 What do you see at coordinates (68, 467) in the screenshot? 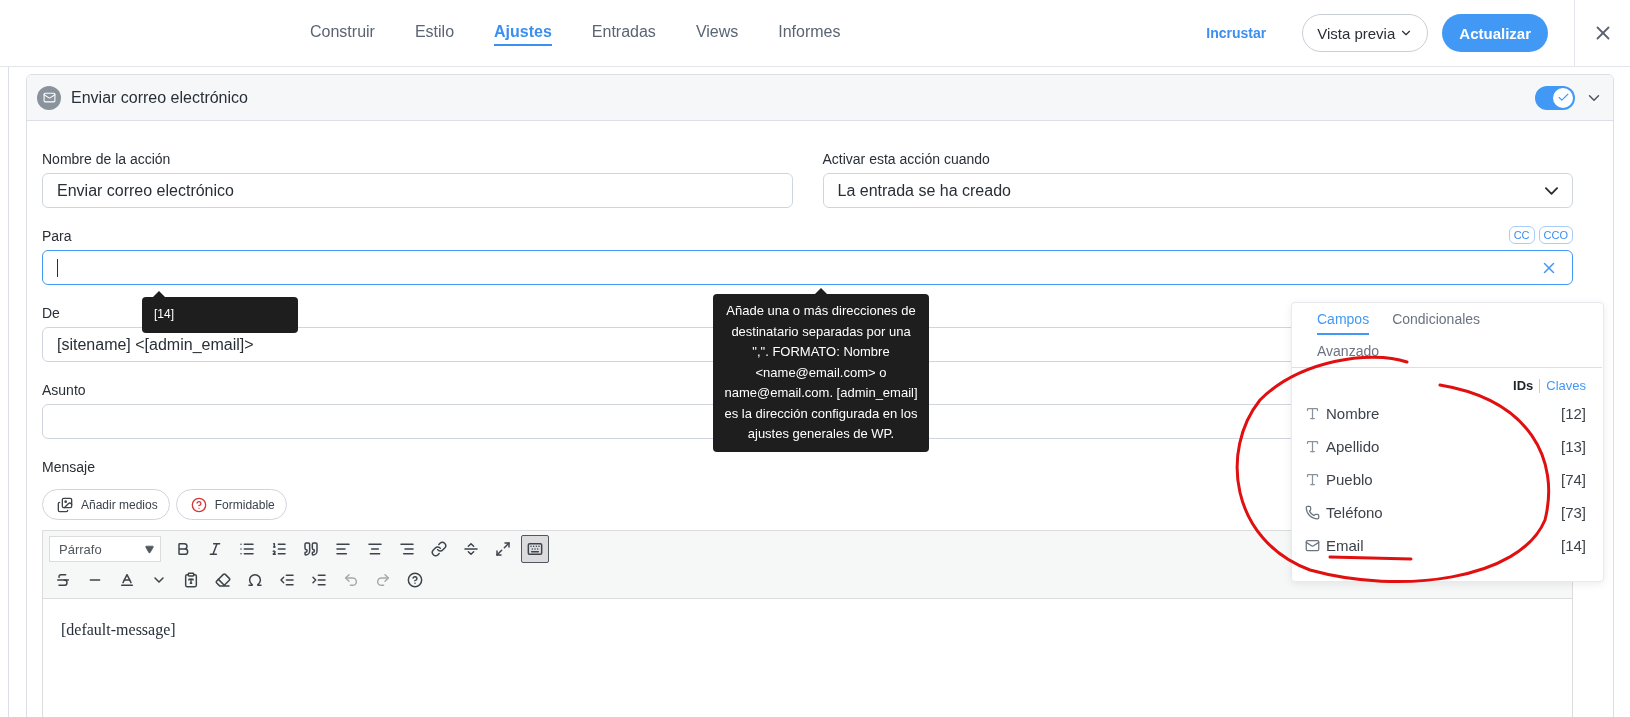
I see `field-label: Mensaje` at bounding box center [68, 467].